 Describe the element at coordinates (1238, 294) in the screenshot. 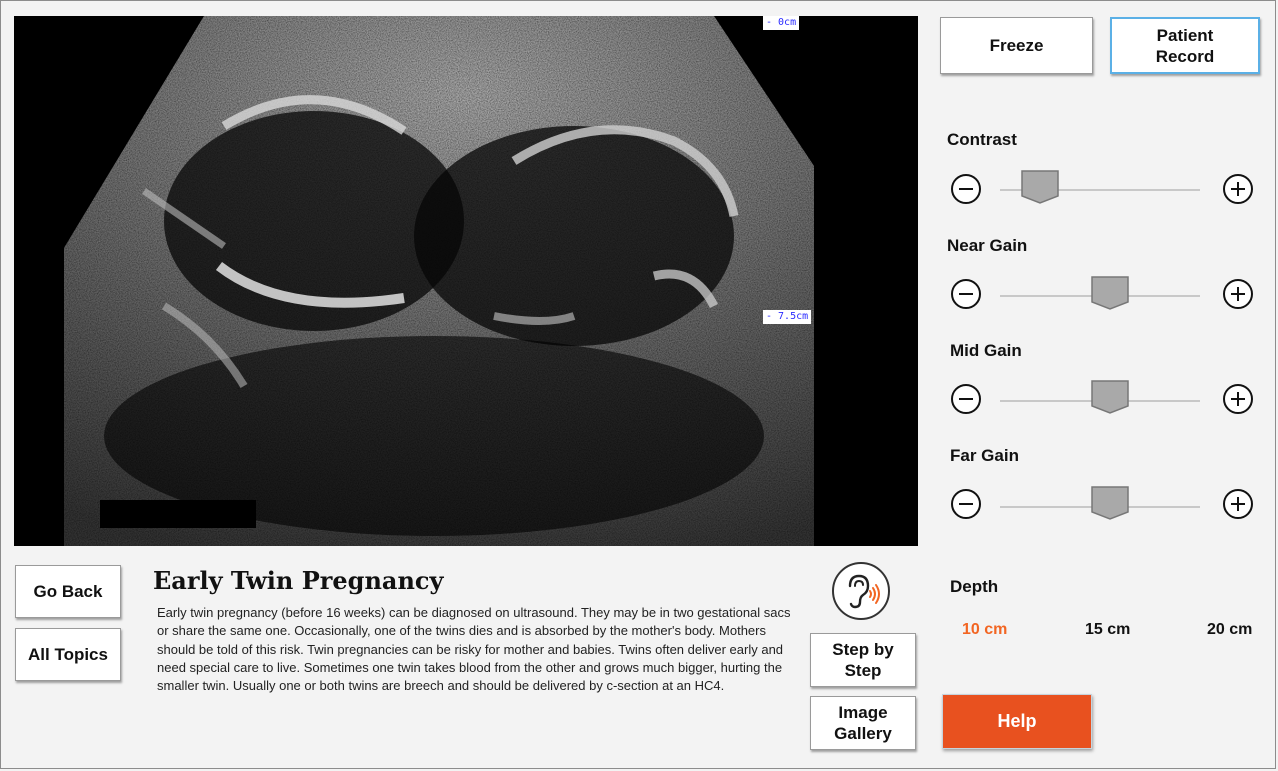

I see `near-gain-plus-icon` at that location.